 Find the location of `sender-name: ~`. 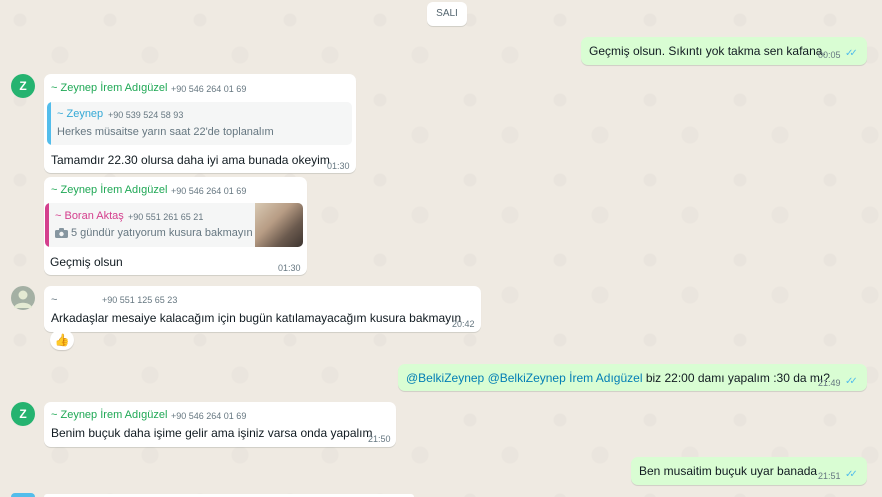

sender-name: ~ is located at coordinates (54, 300).